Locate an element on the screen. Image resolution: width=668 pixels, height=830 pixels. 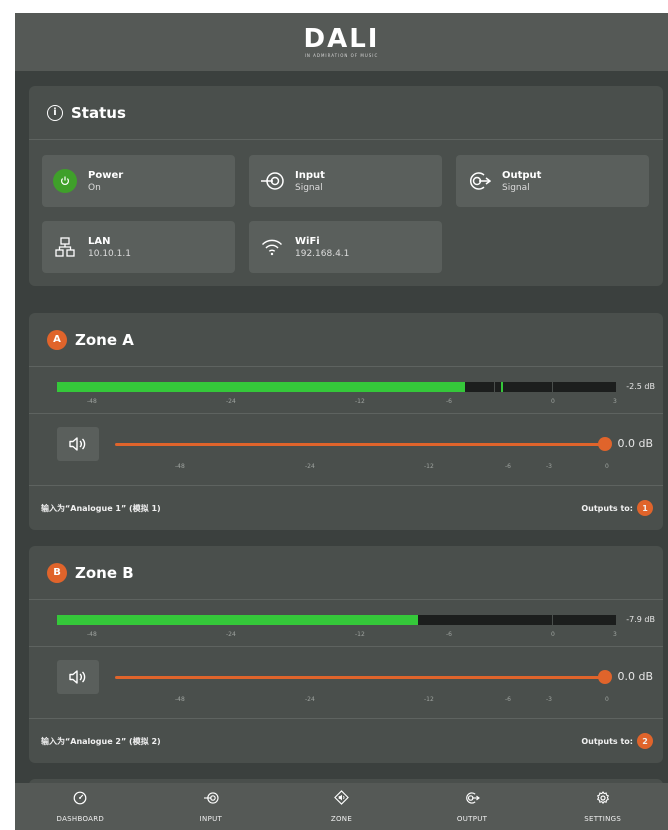
lan-icon is located at coordinates (65, 247).